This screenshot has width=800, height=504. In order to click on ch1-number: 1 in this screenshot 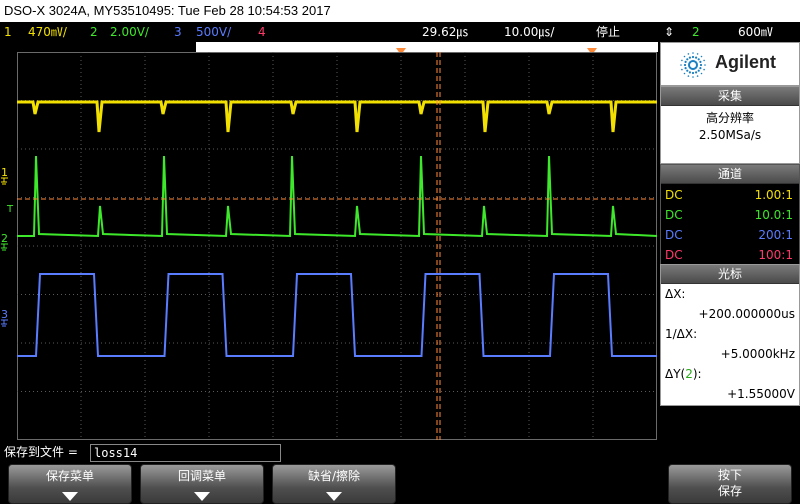, I will do `click(8, 32)`.